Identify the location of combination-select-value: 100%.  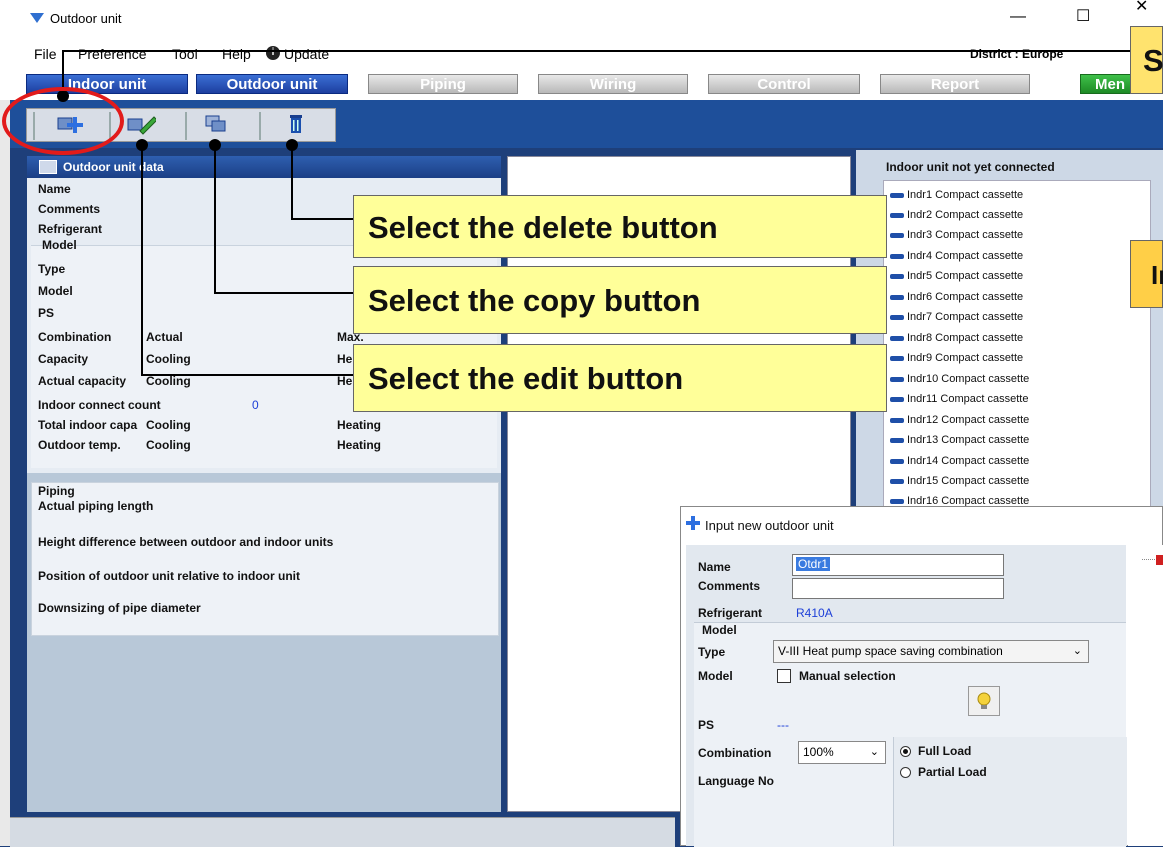
(818, 752).